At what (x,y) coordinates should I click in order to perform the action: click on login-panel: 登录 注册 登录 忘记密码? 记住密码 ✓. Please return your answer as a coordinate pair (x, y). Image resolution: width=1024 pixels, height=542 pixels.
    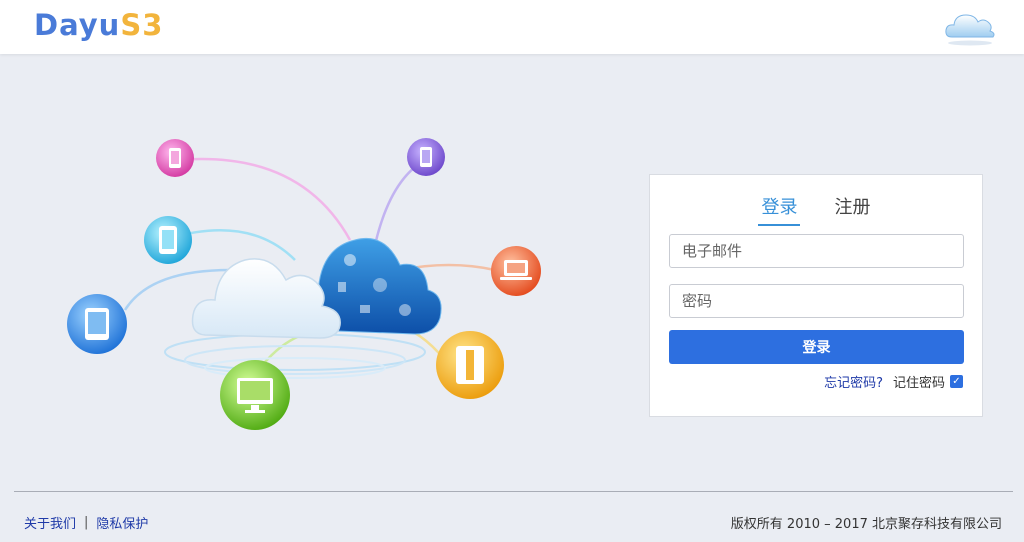
    Looking at the image, I should click on (816, 295).